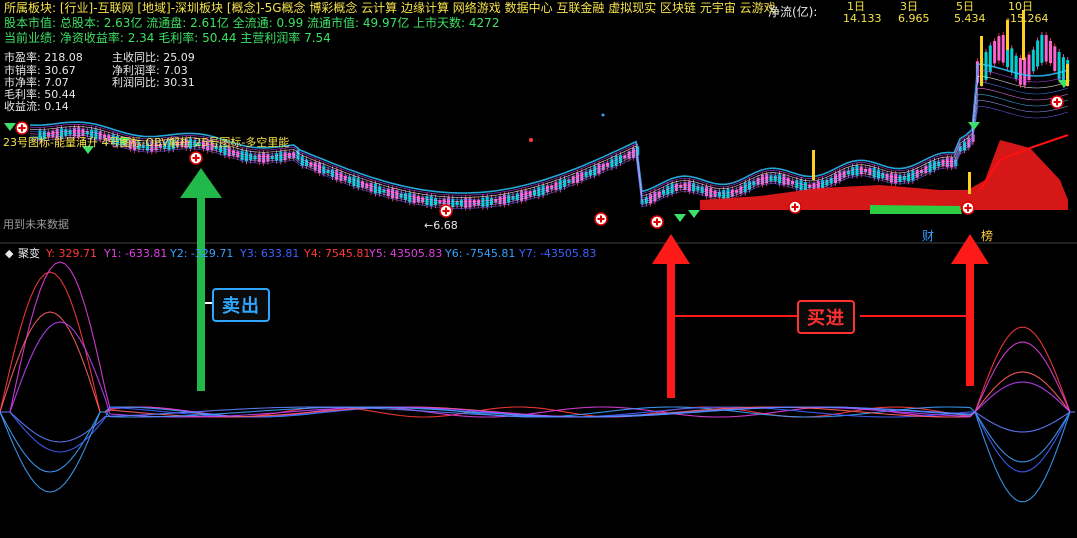 The image size is (1077, 538). I want to click on ranking-marker: 榜, so click(987, 236).